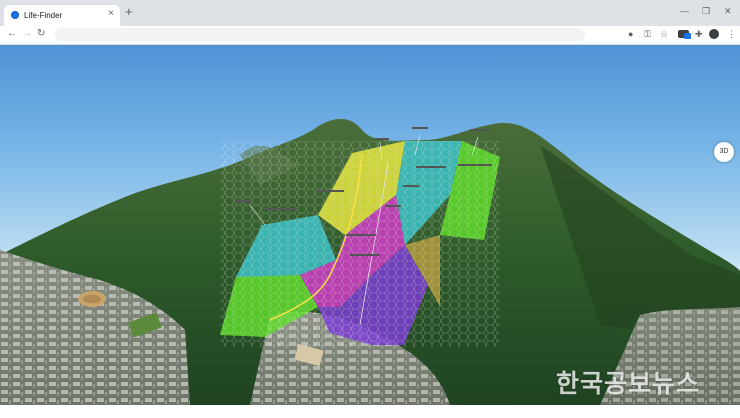 The height and width of the screenshot is (418, 740). I want to click on extension-badge, so click(687, 36).